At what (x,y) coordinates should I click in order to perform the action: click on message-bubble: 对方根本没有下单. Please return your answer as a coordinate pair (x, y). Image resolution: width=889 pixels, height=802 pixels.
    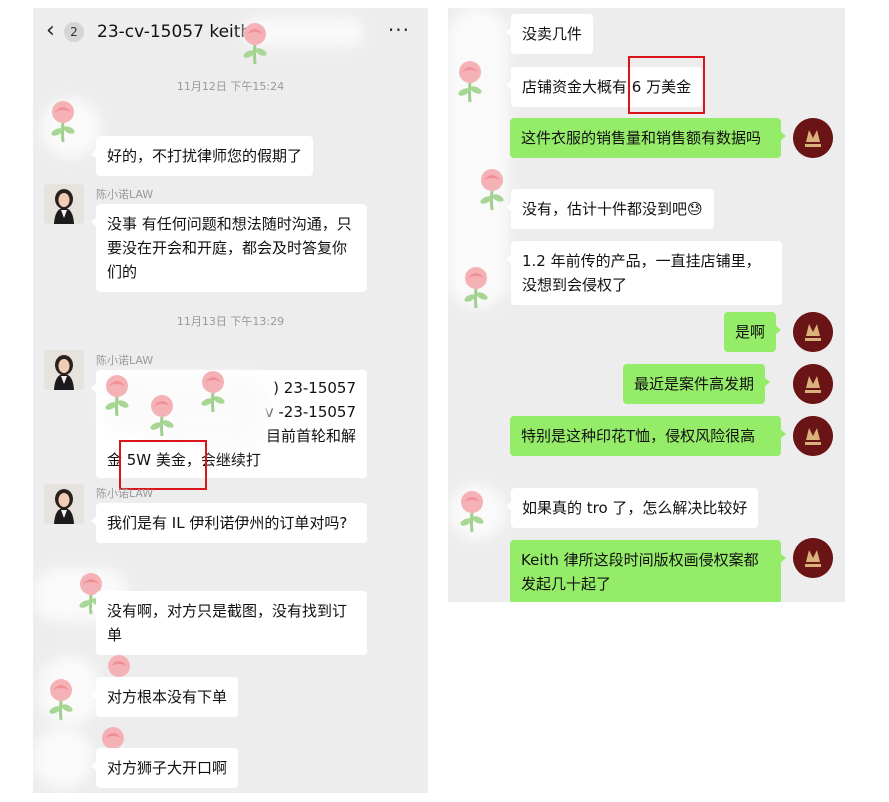
    Looking at the image, I should click on (164, 697).